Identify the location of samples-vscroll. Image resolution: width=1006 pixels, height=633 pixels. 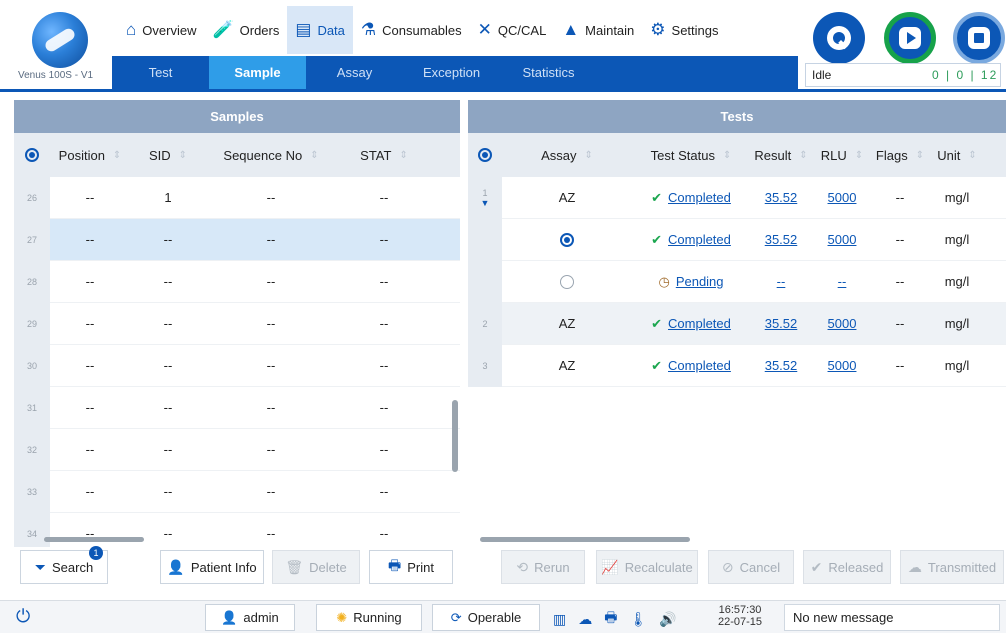
(455, 436).